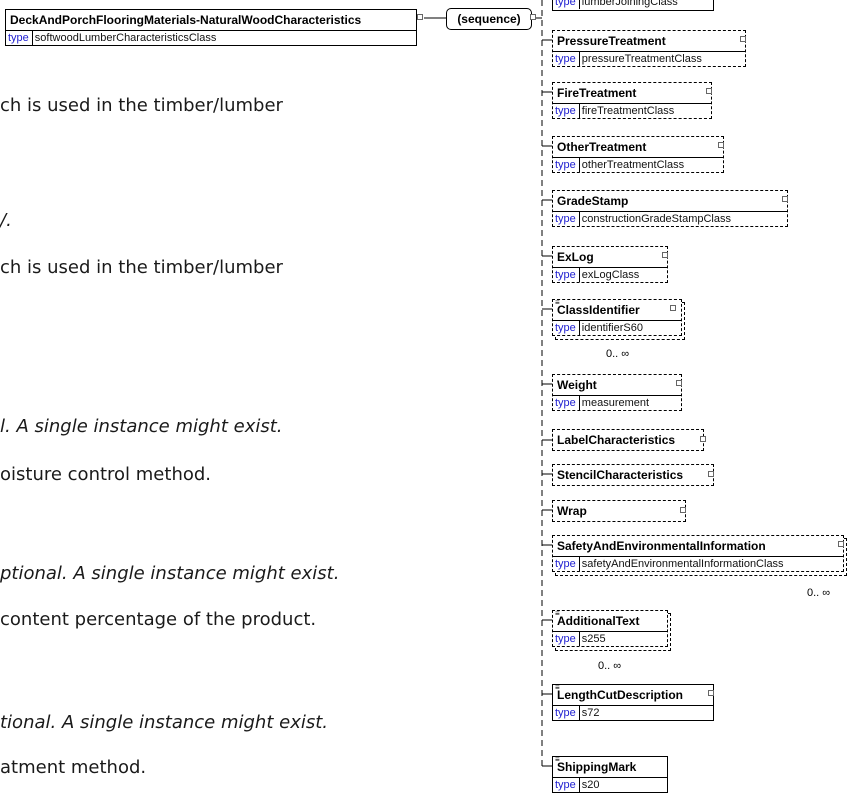 This screenshot has height=793, width=849. Describe the element at coordinates (682, 564) in the screenshot. I see `element-type: safetyAndEnvironmentalInformationClass` at that location.